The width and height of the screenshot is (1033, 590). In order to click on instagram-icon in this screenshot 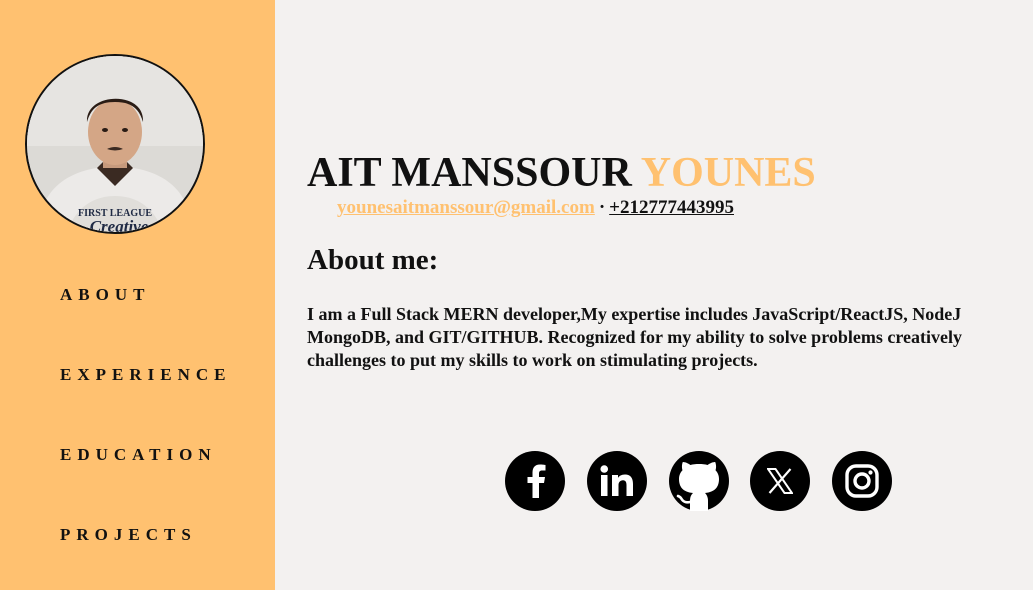, I will do `click(862, 481)`.